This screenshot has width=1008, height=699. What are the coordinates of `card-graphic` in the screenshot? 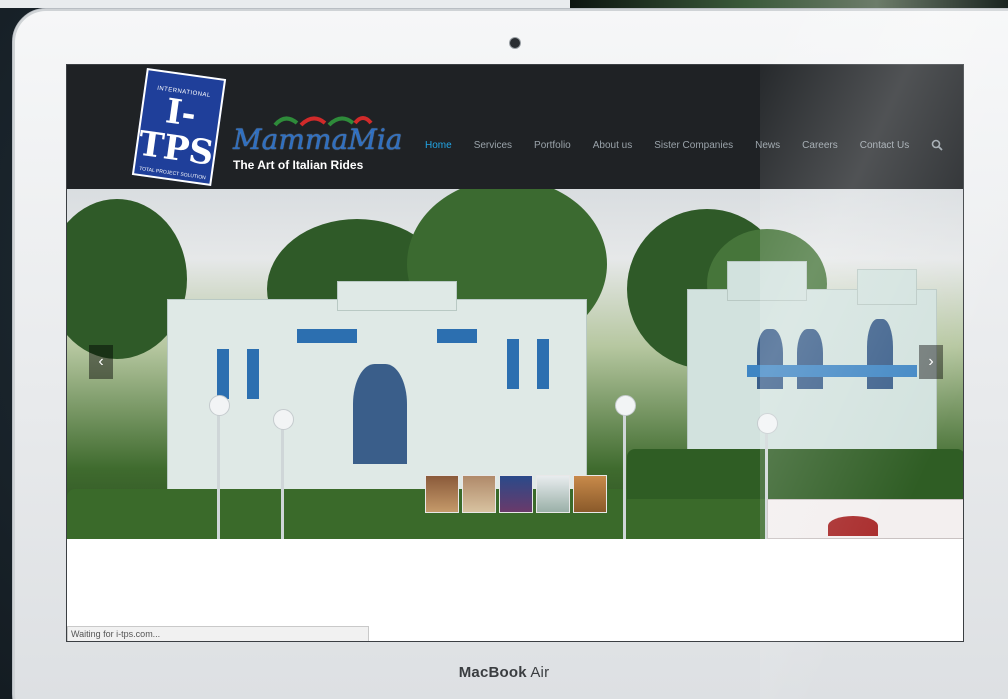 It's located at (853, 526).